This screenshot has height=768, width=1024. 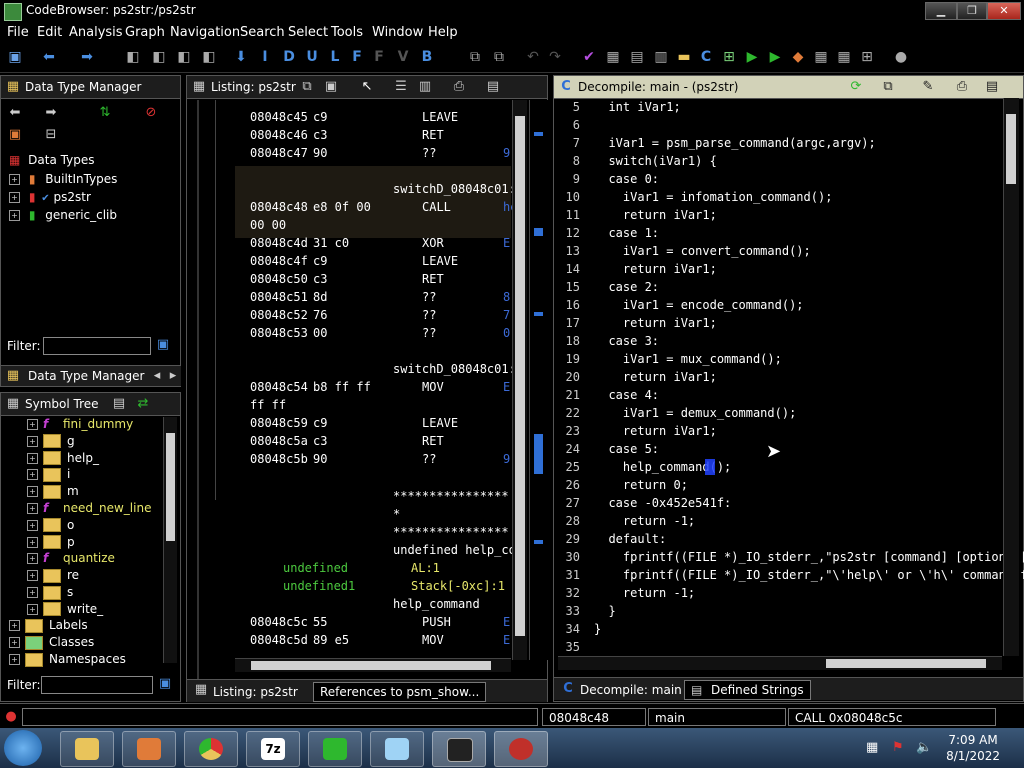 What do you see at coordinates (48, 625) in the screenshot?
I see `symbol-tree-root: + Labels` at bounding box center [48, 625].